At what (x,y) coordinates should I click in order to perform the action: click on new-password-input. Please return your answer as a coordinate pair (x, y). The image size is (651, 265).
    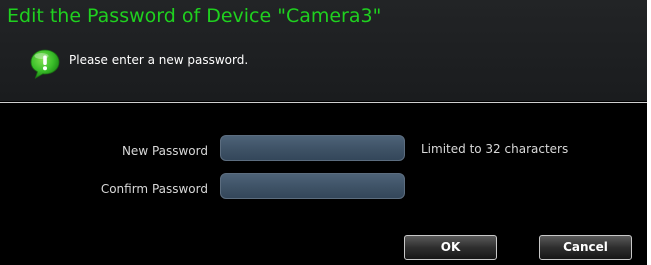
    Looking at the image, I should click on (312, 148).